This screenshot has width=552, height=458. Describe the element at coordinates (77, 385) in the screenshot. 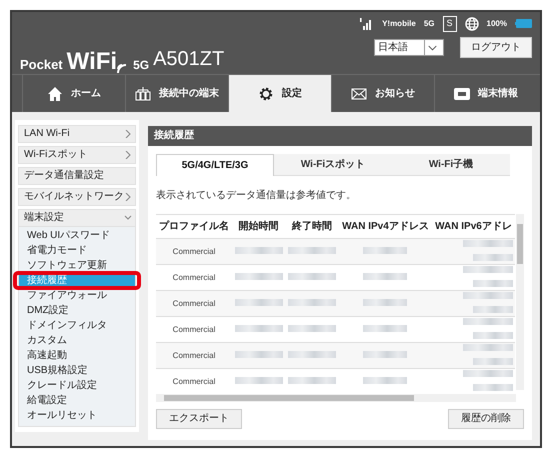

I see `submenu-item: クレードル設定` at that location.